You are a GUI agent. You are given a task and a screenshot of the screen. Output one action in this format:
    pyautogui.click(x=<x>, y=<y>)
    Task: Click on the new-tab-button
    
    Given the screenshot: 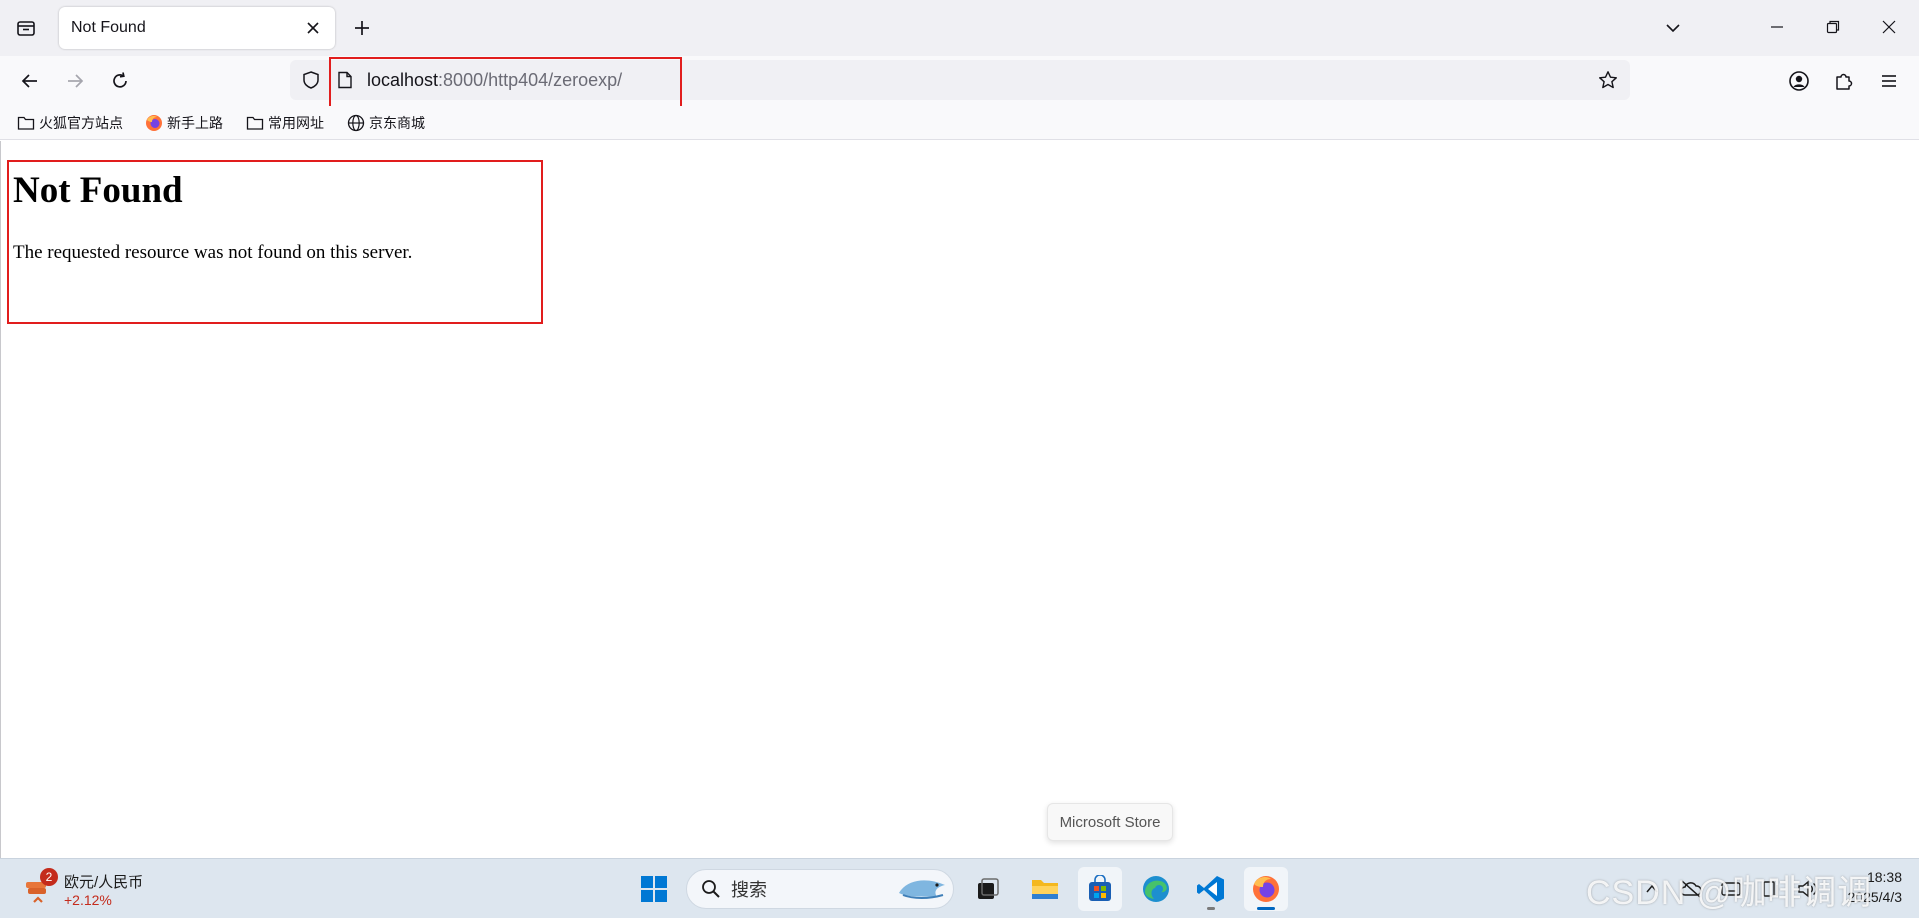 What is the action you would take?
    pyautogui.click(x=362, y=28)
    